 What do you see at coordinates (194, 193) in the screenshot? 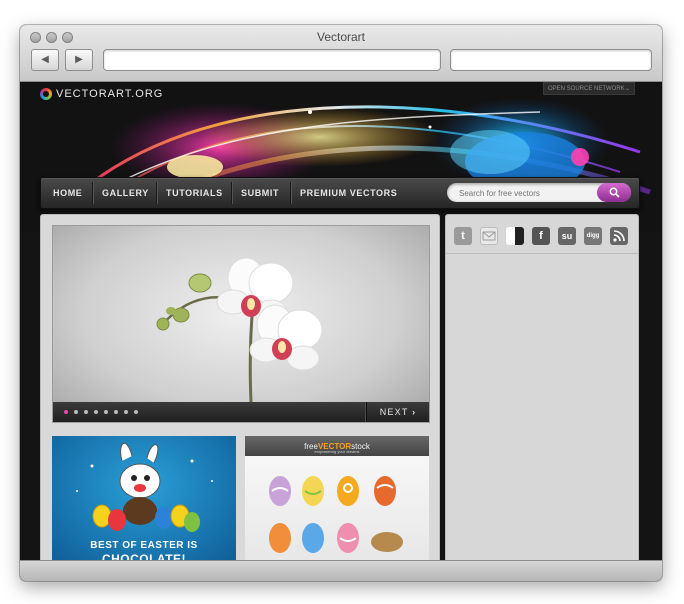
I see `nav-tutorials: TUTORIALS` at bounding box center [194, 193].